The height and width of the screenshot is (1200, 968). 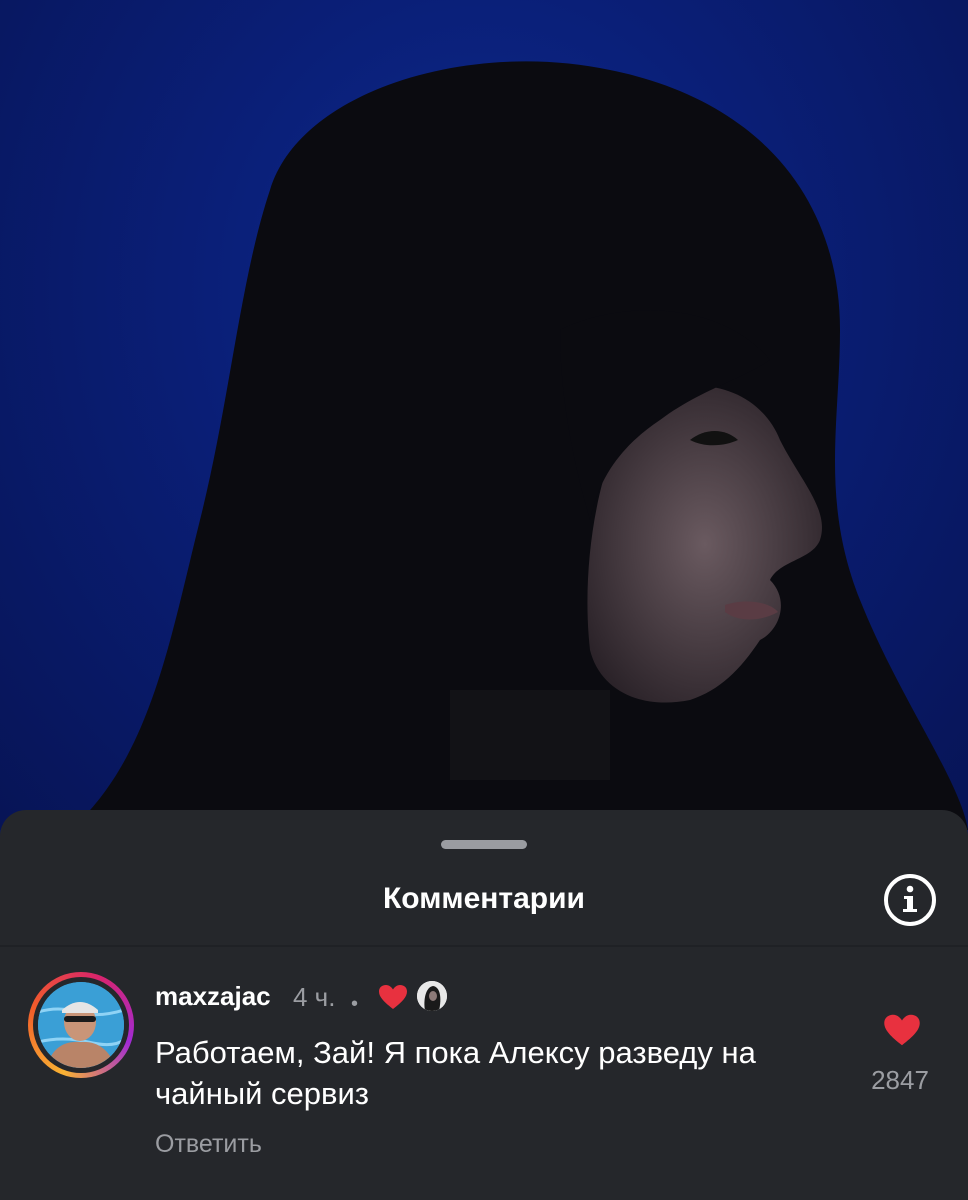 I want to click on user-photo, so click(x=81, y=1025).